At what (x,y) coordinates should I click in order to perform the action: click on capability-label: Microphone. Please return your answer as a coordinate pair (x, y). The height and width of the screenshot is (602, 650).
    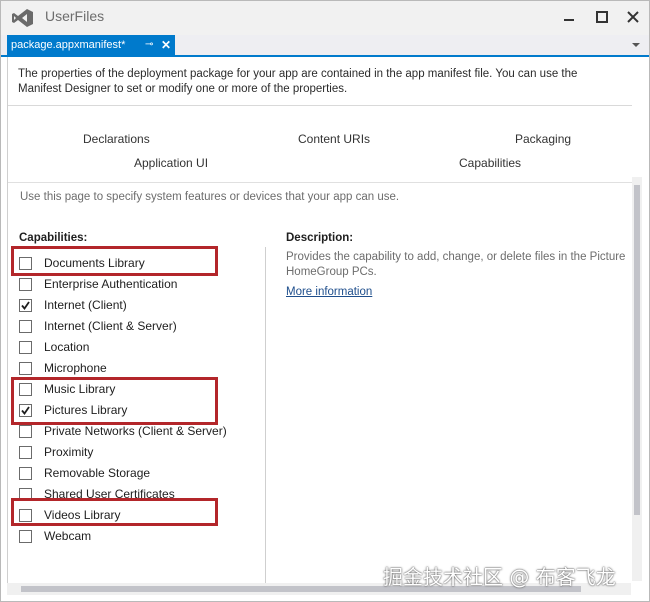
    Looking at the image, I should click on (75, 368).